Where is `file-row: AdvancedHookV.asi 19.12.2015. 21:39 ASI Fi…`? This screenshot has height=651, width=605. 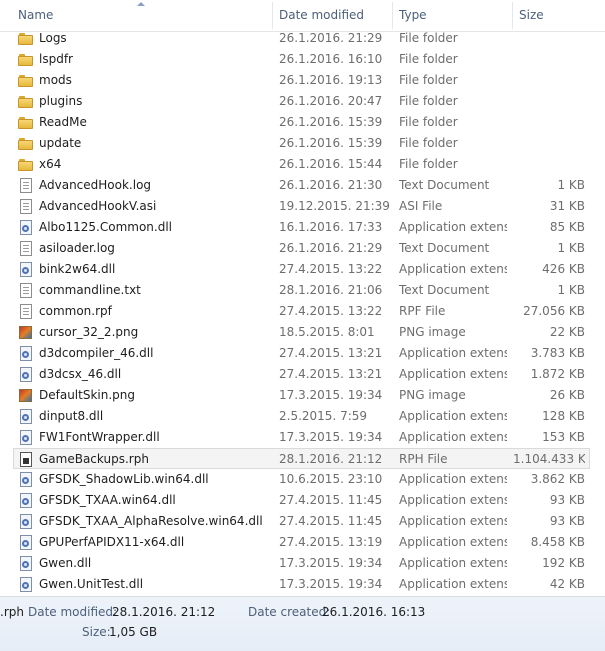
file-row: AdvancedHookV.asi 19.12.2015. 21:39 ASI Fi… is located at coordinates (302, 206).